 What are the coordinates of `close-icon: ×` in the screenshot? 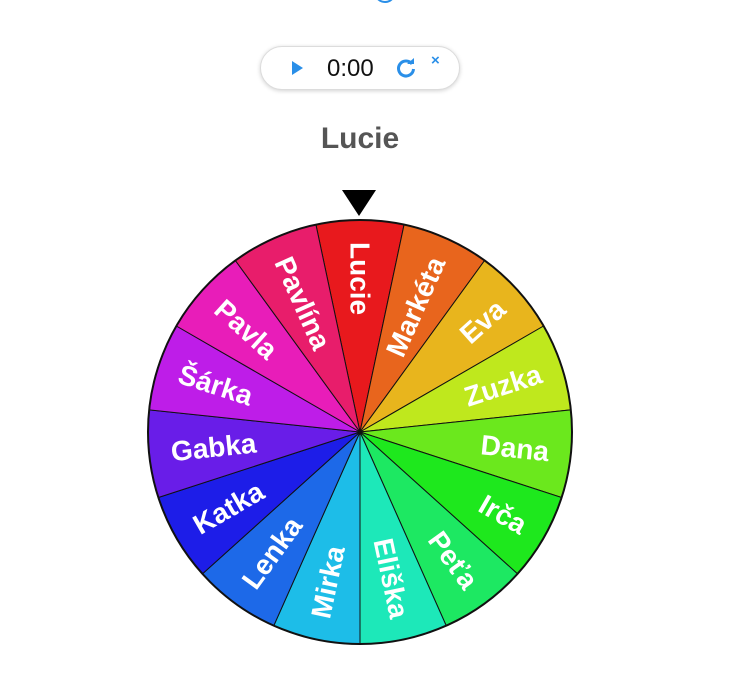 It's located at (435, 61).